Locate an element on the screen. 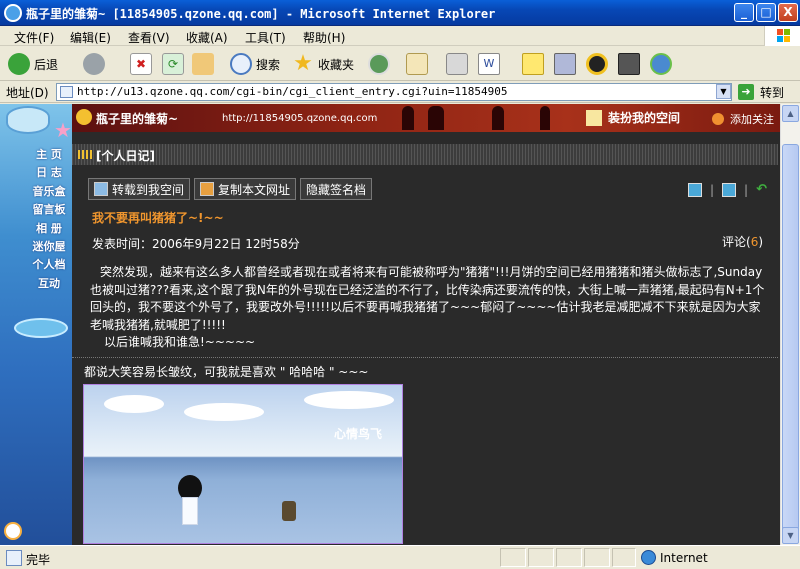  favorites-button: ★ 收藏夹 is located at coordinates (323, 64).